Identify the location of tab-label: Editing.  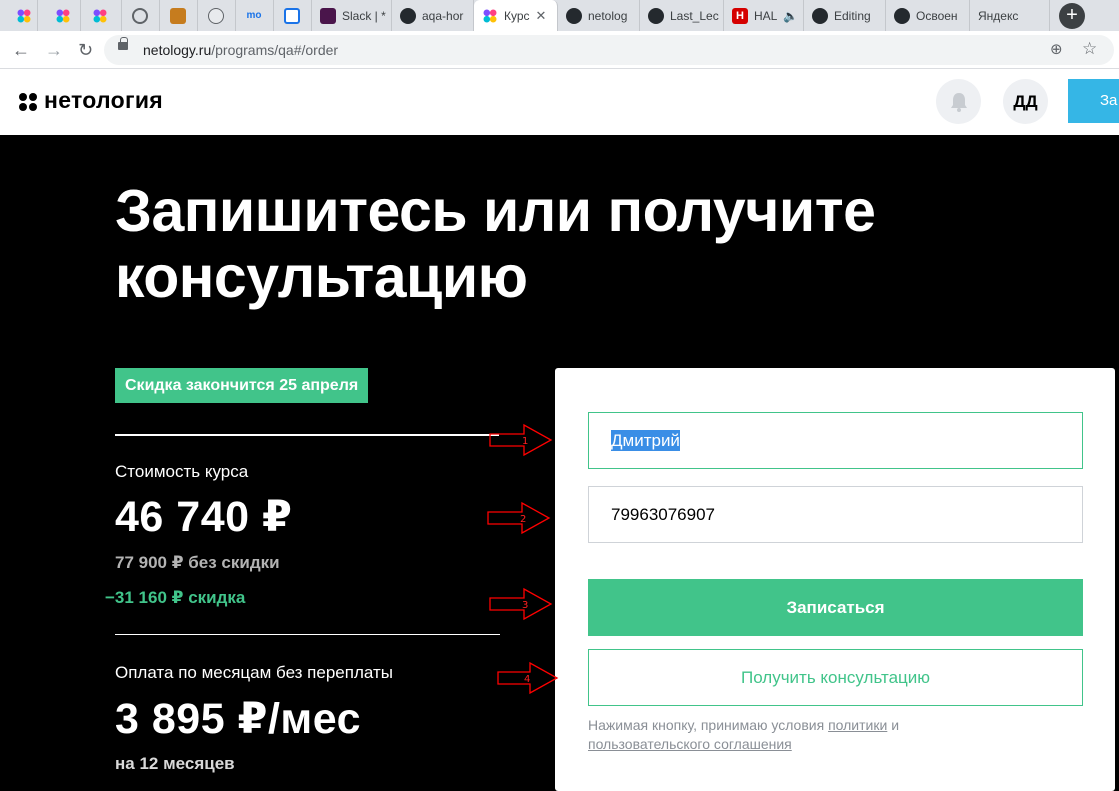
(852, 15).